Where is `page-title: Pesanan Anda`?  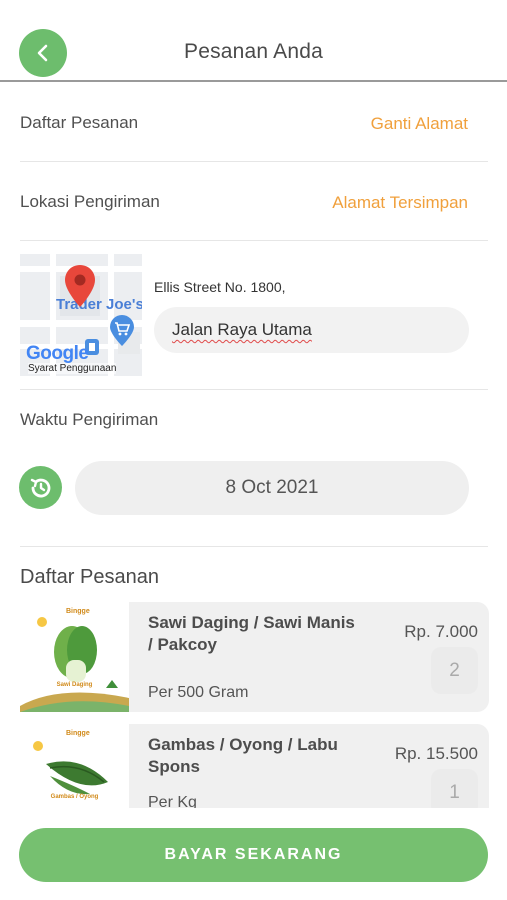 page-title: Pesanan Anda is located at coordinates (253, 51).